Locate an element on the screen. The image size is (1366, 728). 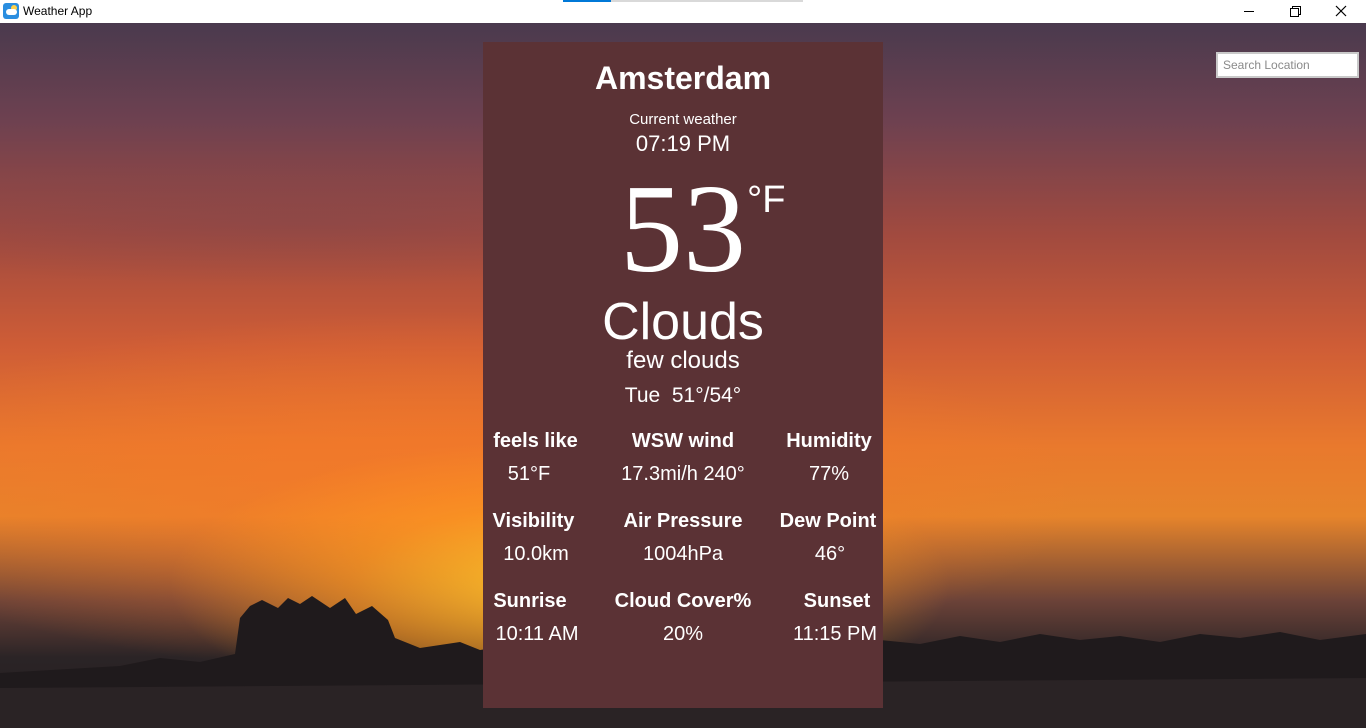
stat-label-dew-point: Dew Point is located at coordinates (828, 521).